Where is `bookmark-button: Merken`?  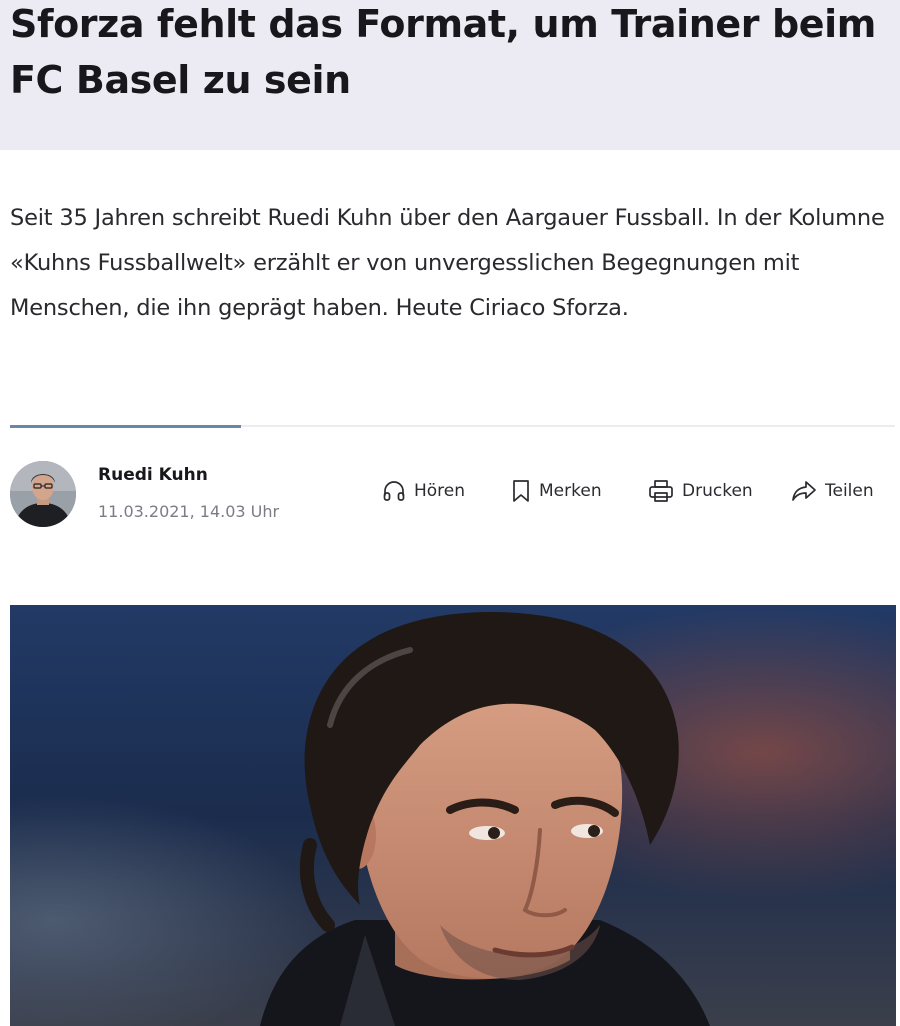 bookmark-button: Merken is located at coordinates (556, 491).